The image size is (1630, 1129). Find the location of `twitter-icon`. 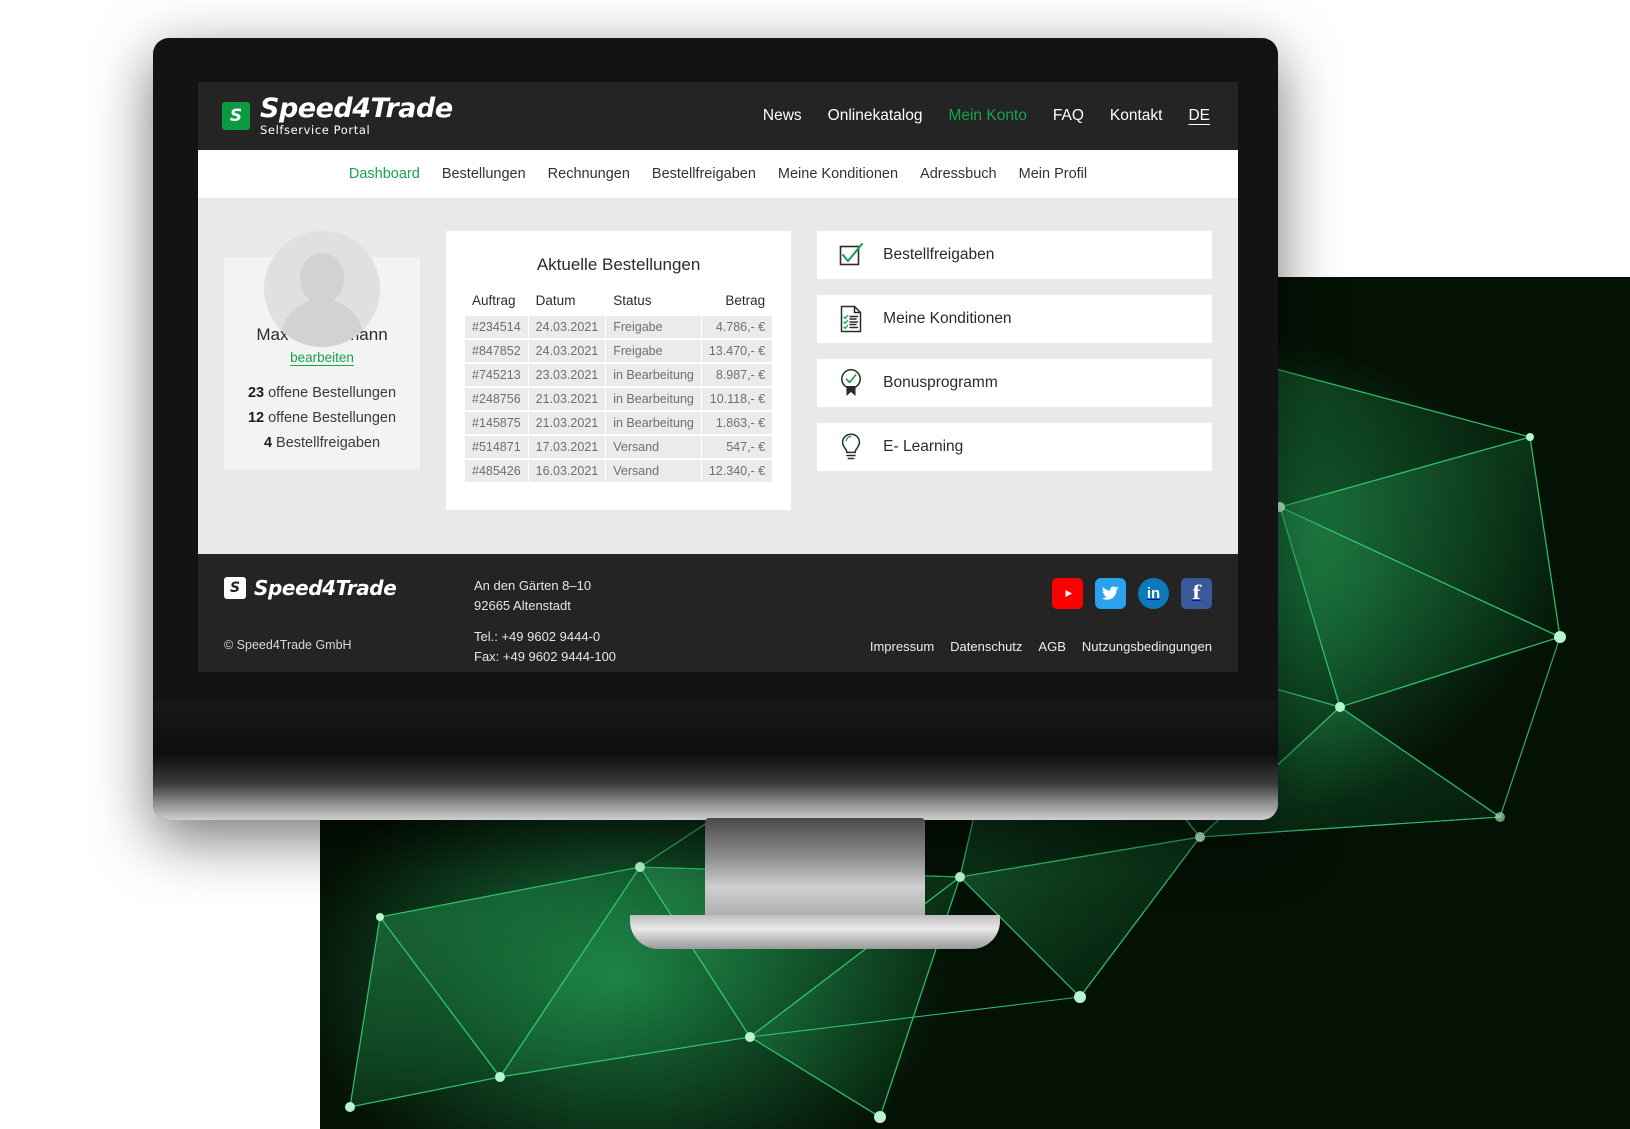

twitter-icon is located at coordinates (1110, 593).